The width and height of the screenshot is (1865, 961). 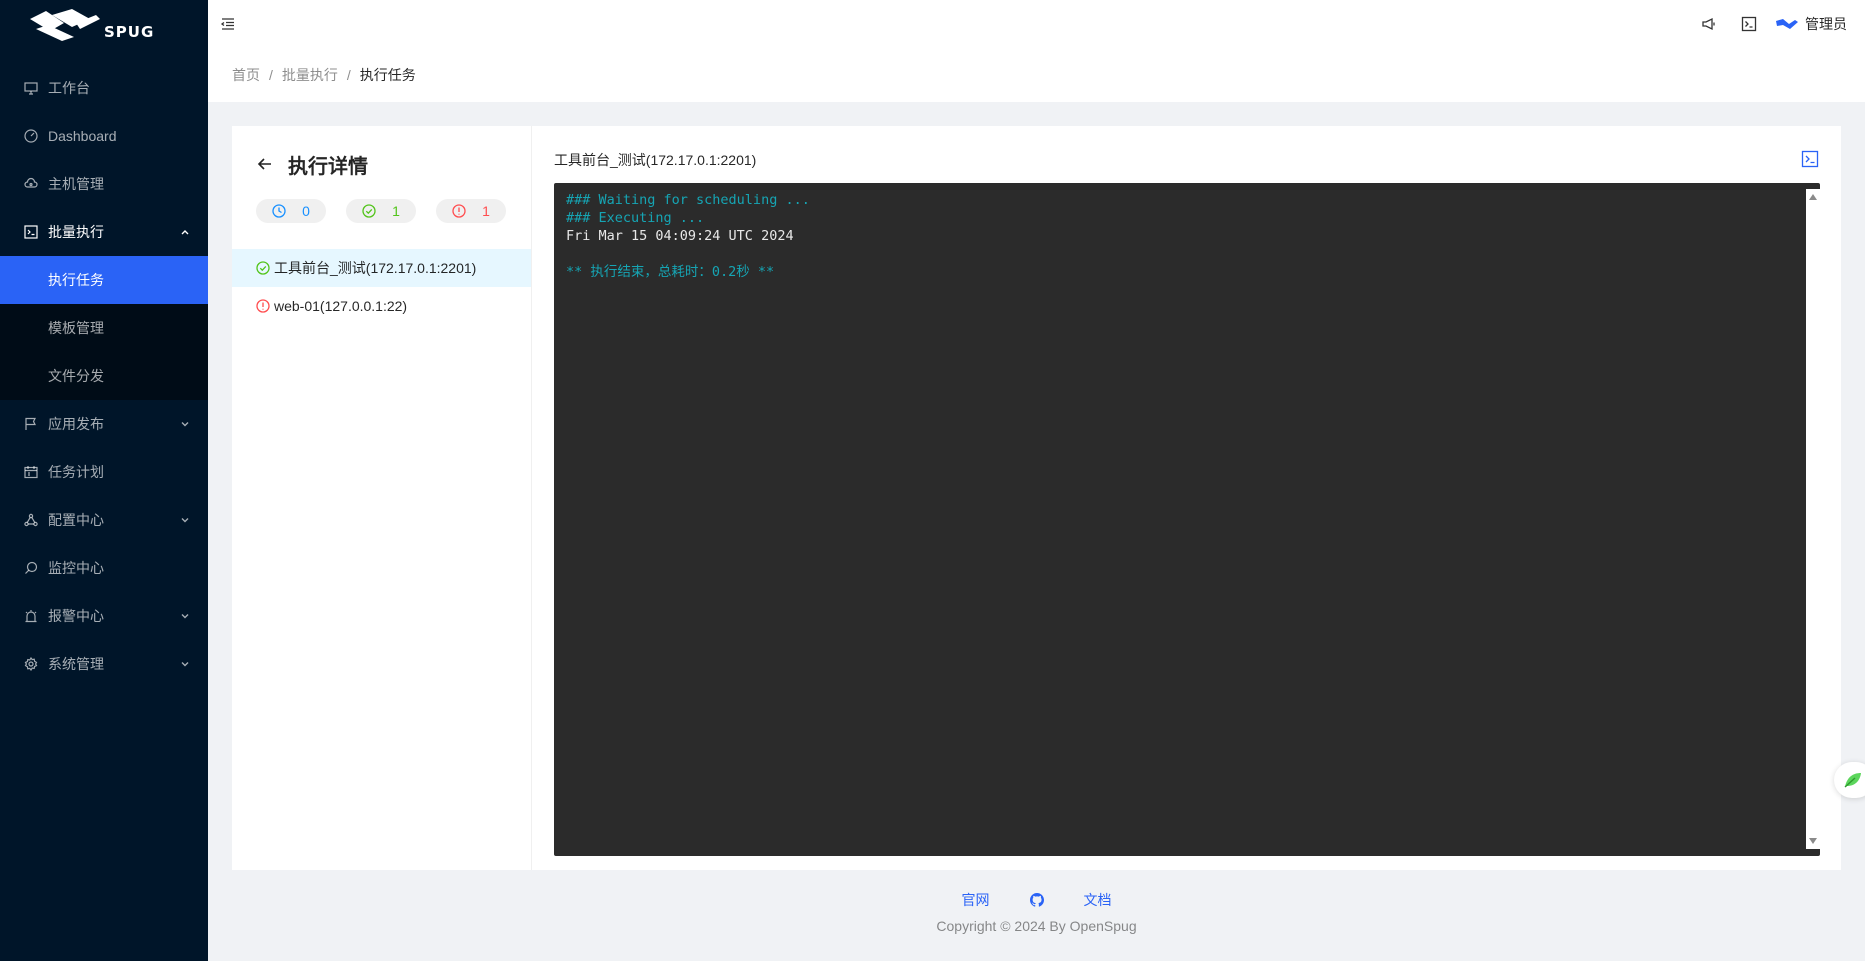 I want to click on sidebar-item-schedule: 任务计划, so click(x=104, y=472).